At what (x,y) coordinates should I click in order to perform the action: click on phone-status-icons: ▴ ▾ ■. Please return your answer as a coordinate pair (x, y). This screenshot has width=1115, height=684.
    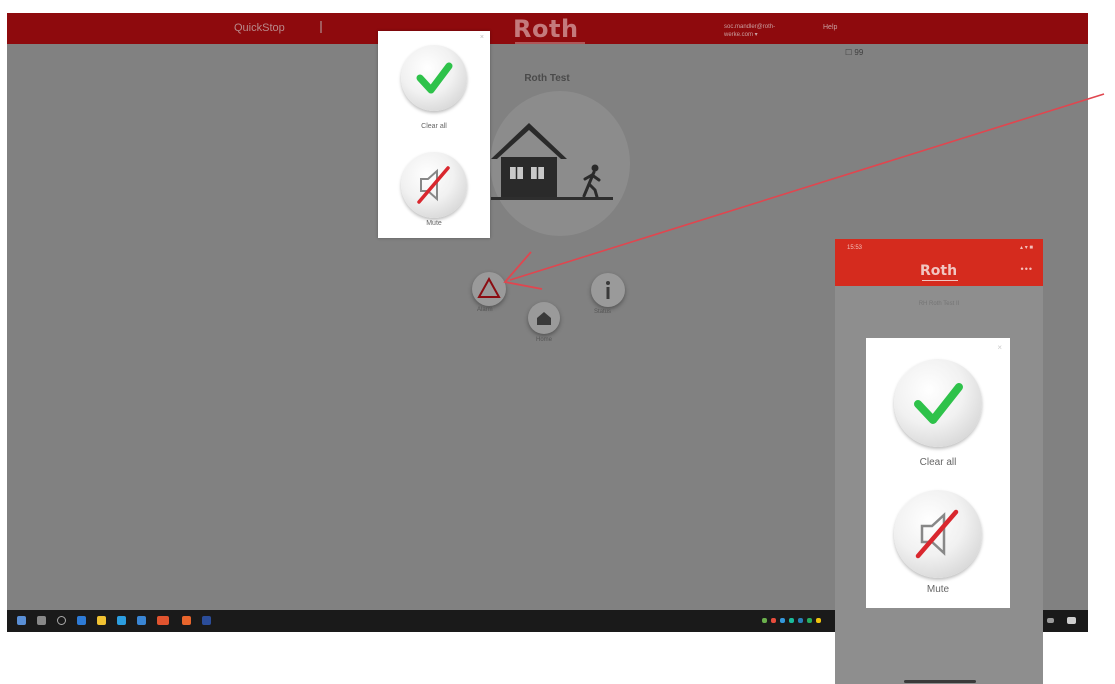
    Looking at the image, I should click on (1026, 248).